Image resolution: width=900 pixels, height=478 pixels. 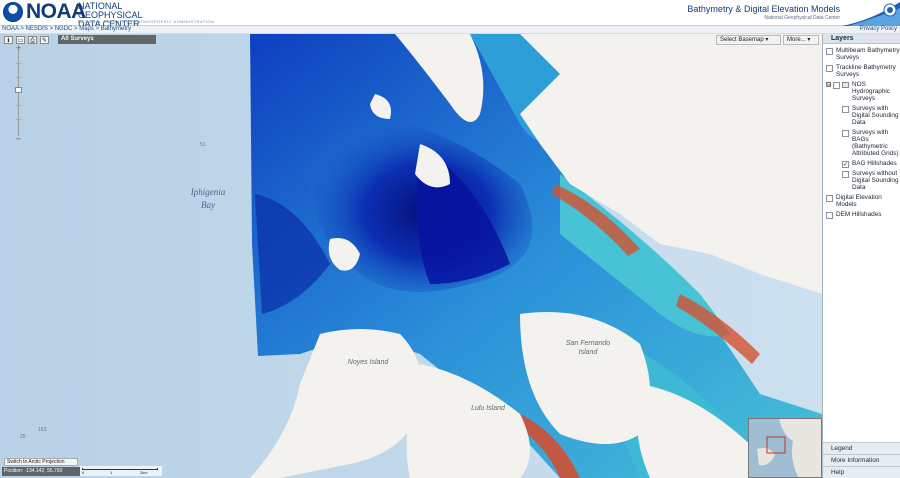 I want to click on zoom-out-button: −, so click(x=18, y=139).